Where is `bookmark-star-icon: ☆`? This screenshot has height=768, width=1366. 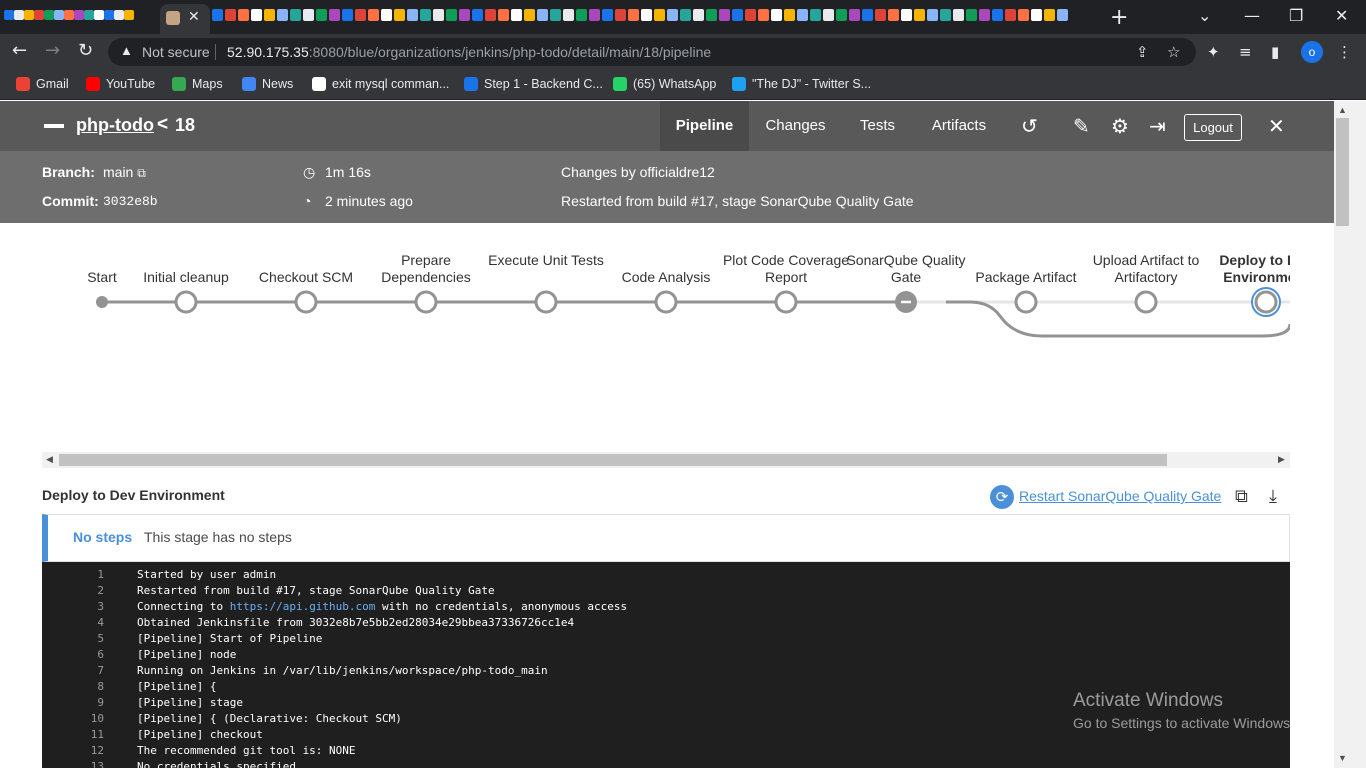 bookmark-star-icon: ☆ is located at coordinates (1173, 52).